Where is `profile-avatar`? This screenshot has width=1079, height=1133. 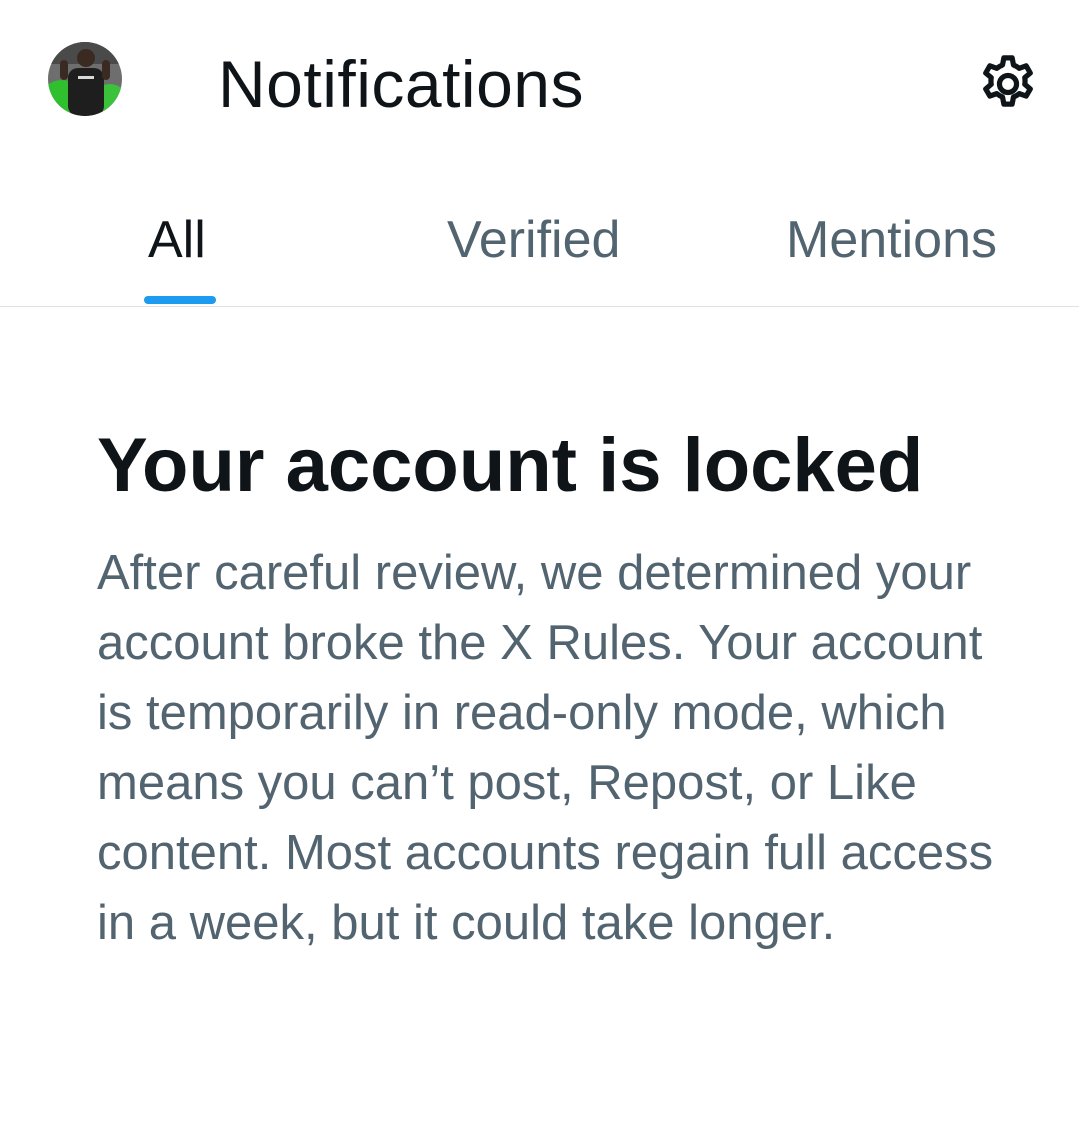 profile-avatar is located at coordinates (85, 79).